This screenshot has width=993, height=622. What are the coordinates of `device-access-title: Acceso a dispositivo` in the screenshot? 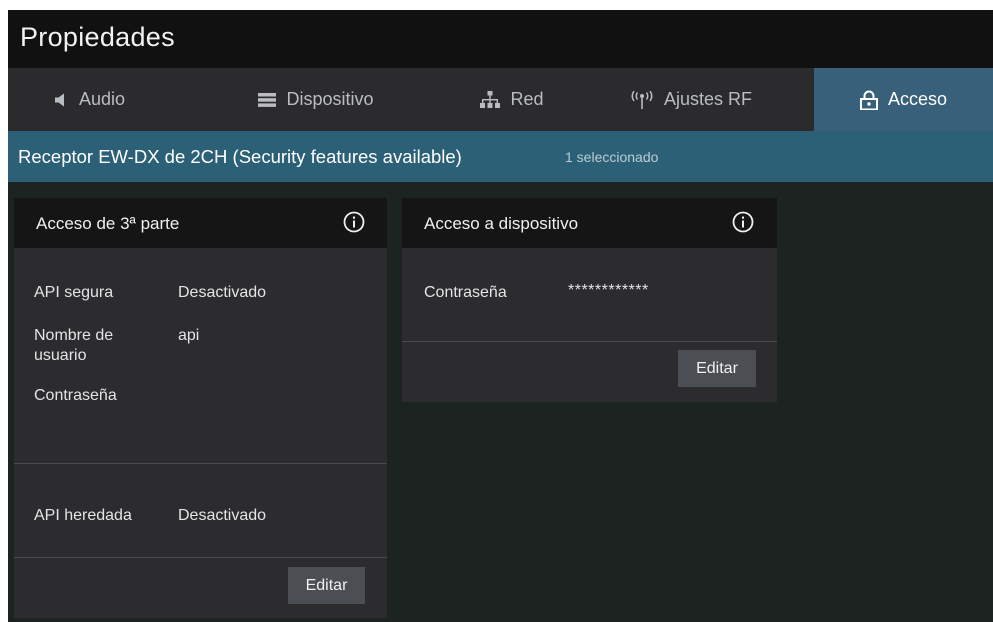 It's located at (501, 223).